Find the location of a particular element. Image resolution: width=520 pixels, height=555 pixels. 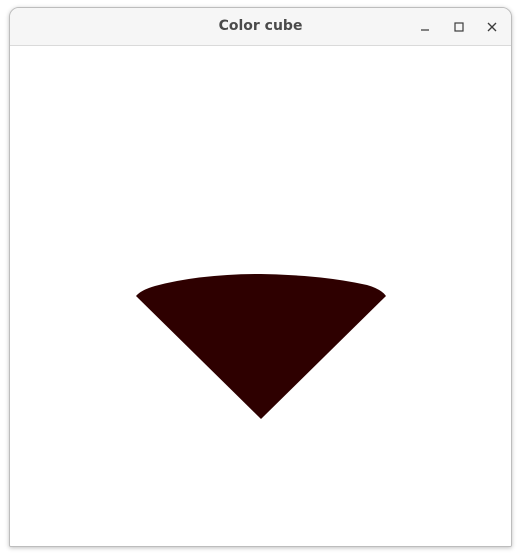

cube-shape is located at coordinates (261, 346).